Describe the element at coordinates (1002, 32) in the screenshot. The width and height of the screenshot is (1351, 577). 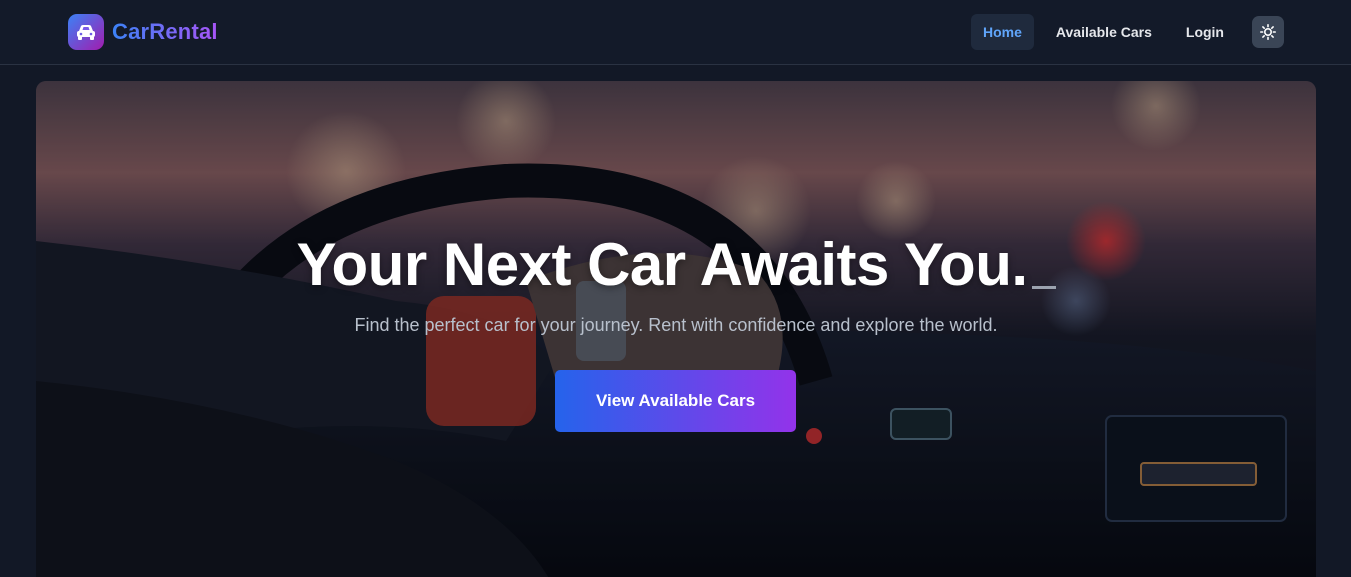
I see `nav-link-home: Home` at that location.